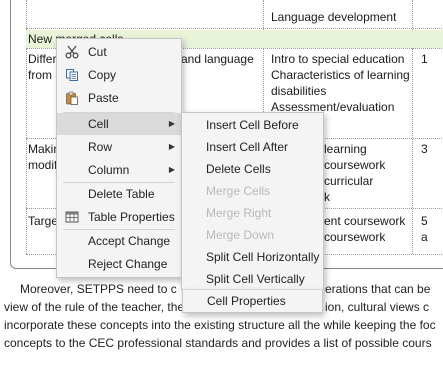 The height and width of the screenshot is (365, 443). I want to click on submenu-item-label: Merge Cells, so click(238, 191).